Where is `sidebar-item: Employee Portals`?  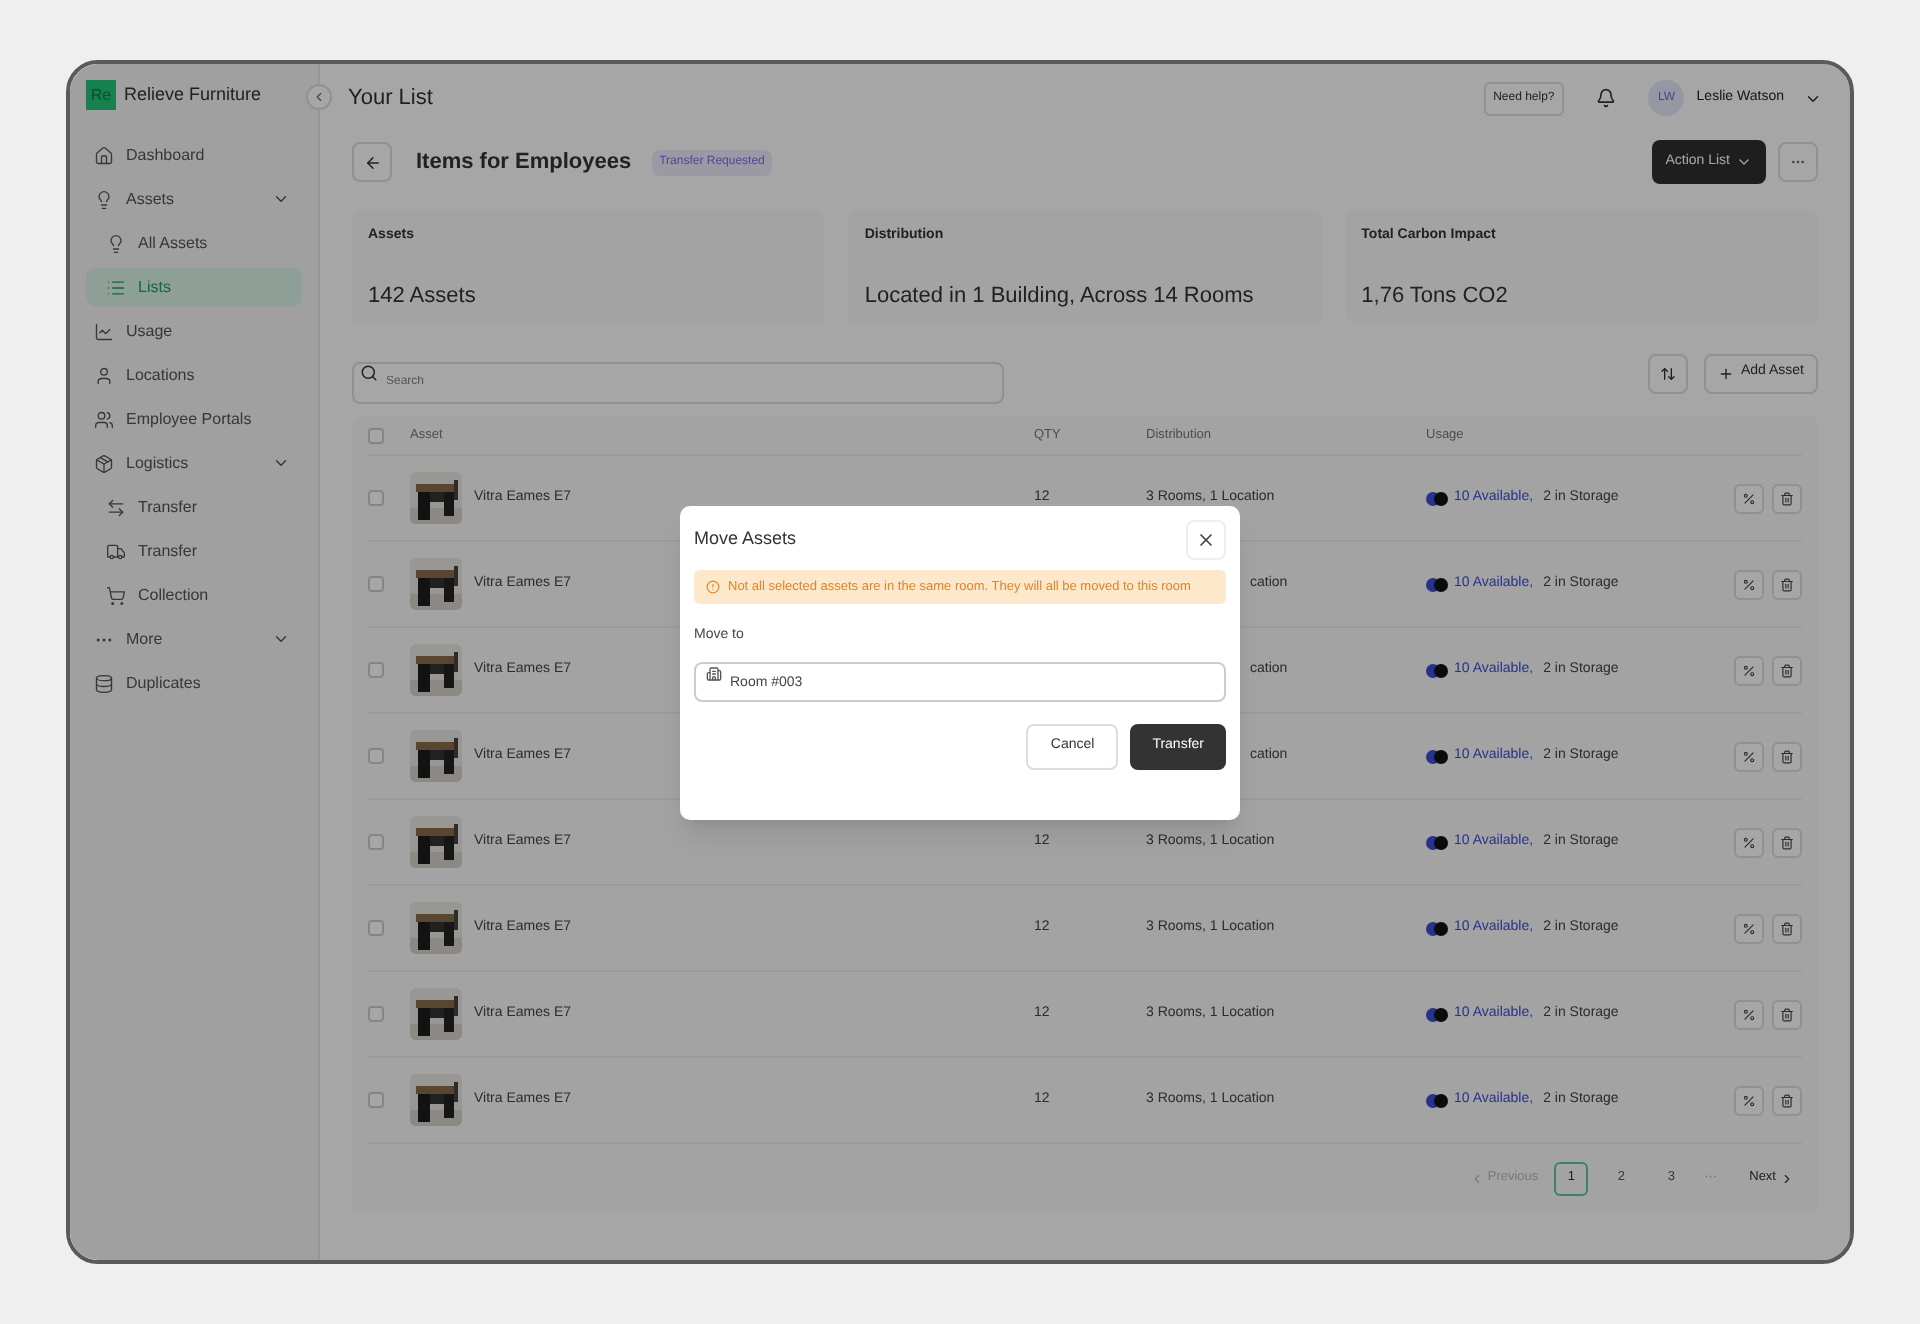 sidebar-item: Employee Portals is located at coordinates (194, 419).